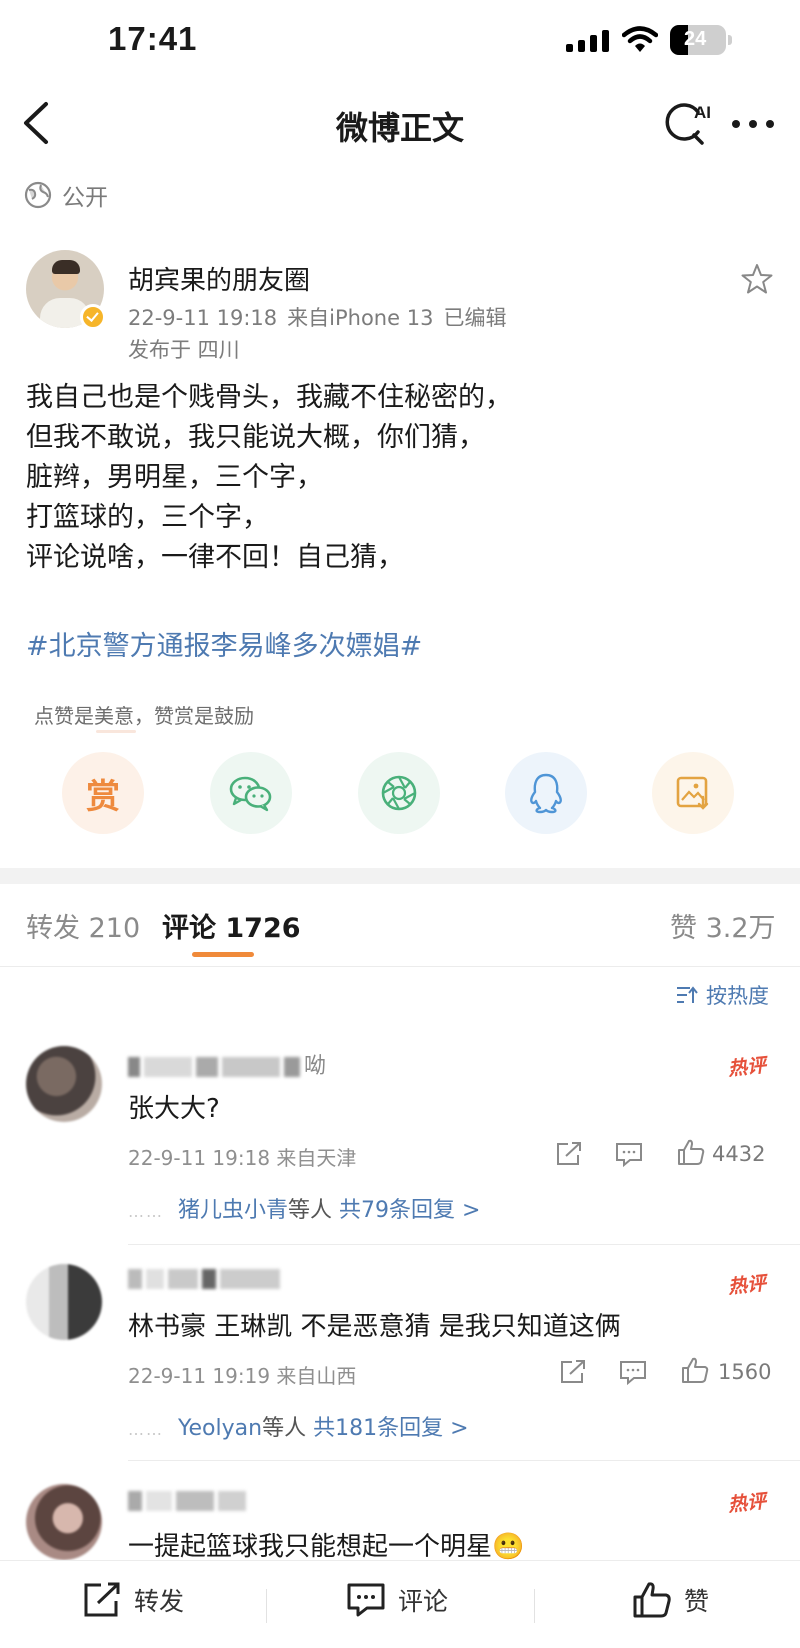 This screenshot has width=800, height=1648. What do you see at coordinates (316, 1376) in the screenshot?
I see `comment-location: 来自山西` at bounding box center [316, 1376].